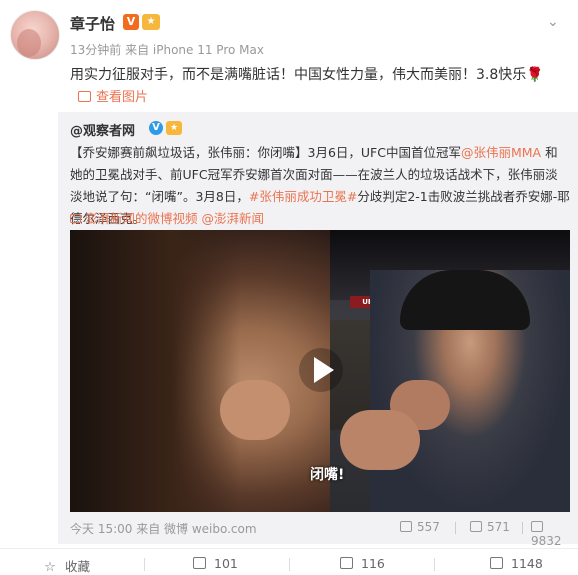 The image size is (578, 575). I want to click on verified-badge-blue-icon: V, so click(156, 128).